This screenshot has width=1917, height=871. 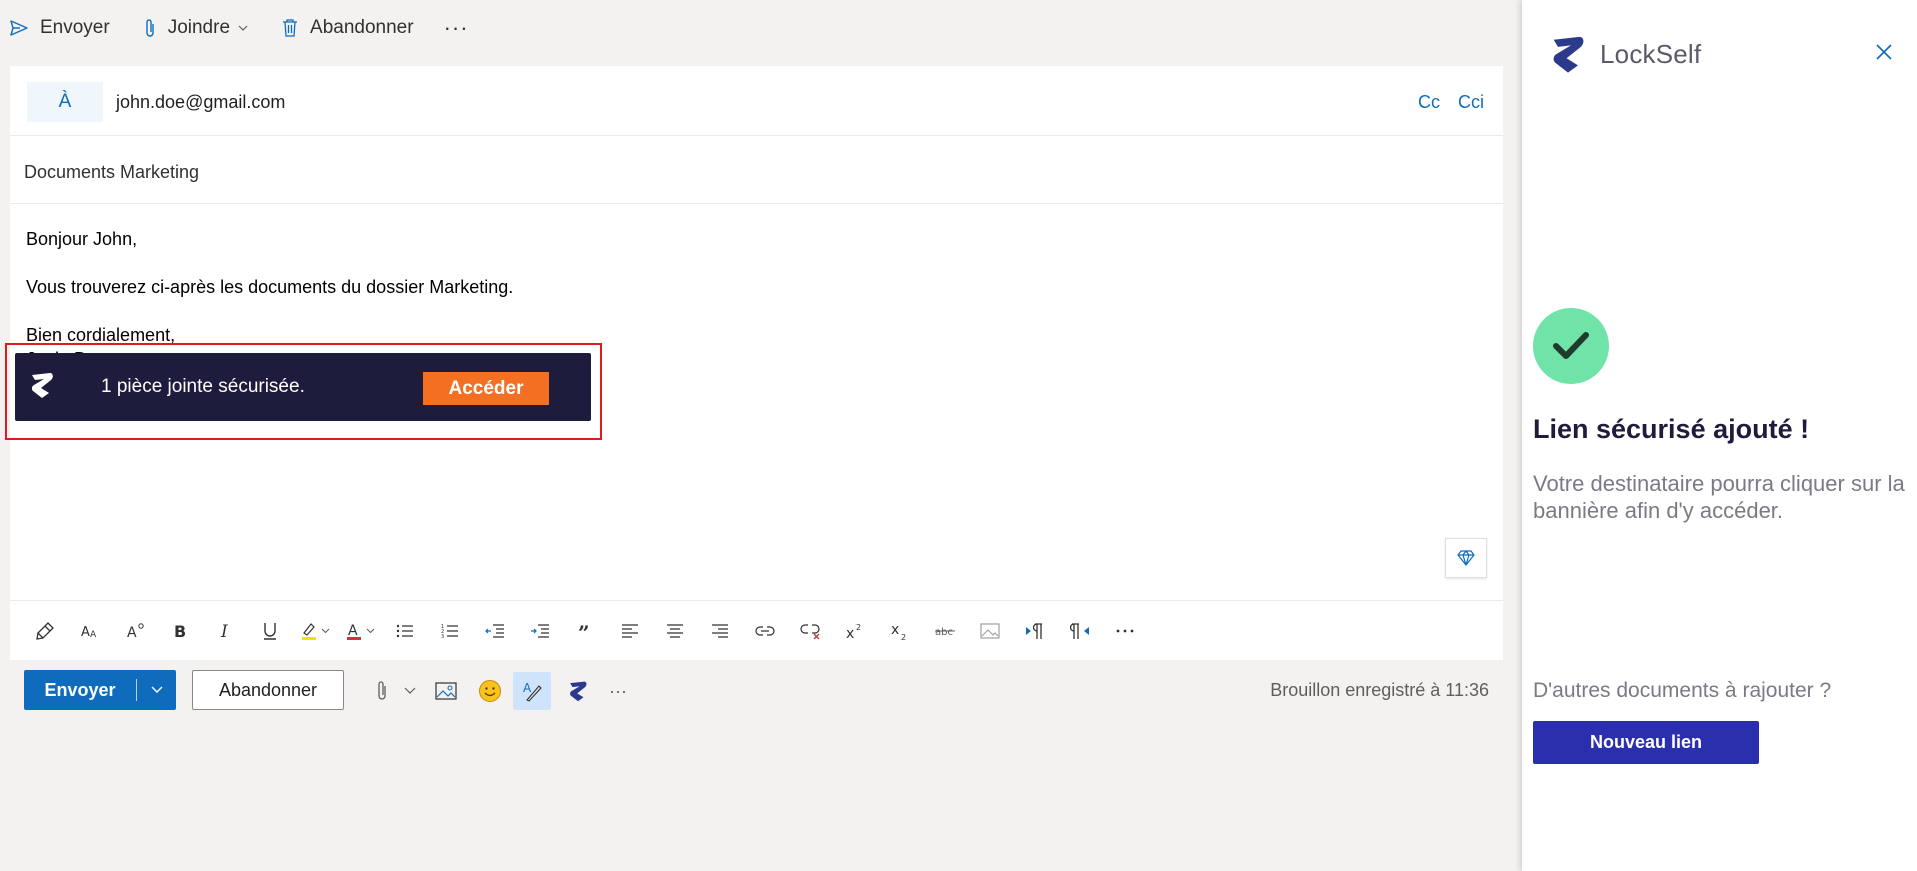 I want to click on send-button-label: Envoyer, so click(x=80, y=689).